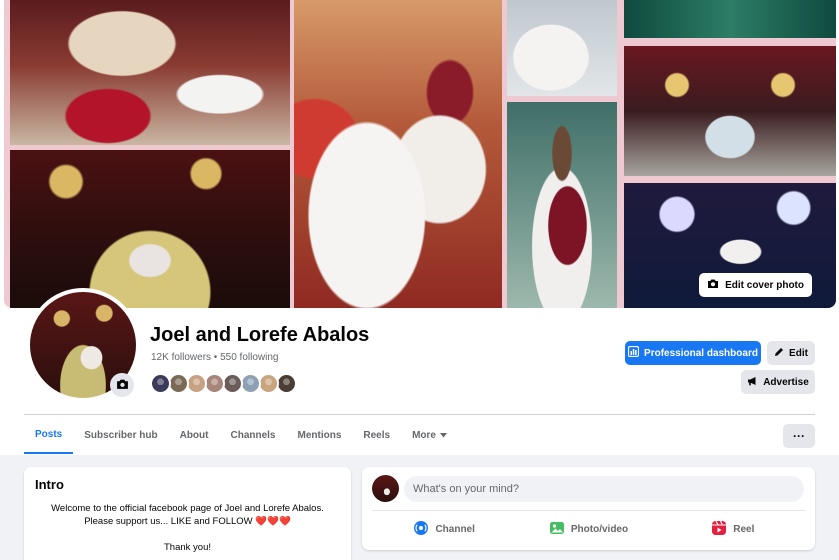 The width and height of the screenshot is (839, 560). I want to click on tab-channels-label: Channels, so click(253, 435).